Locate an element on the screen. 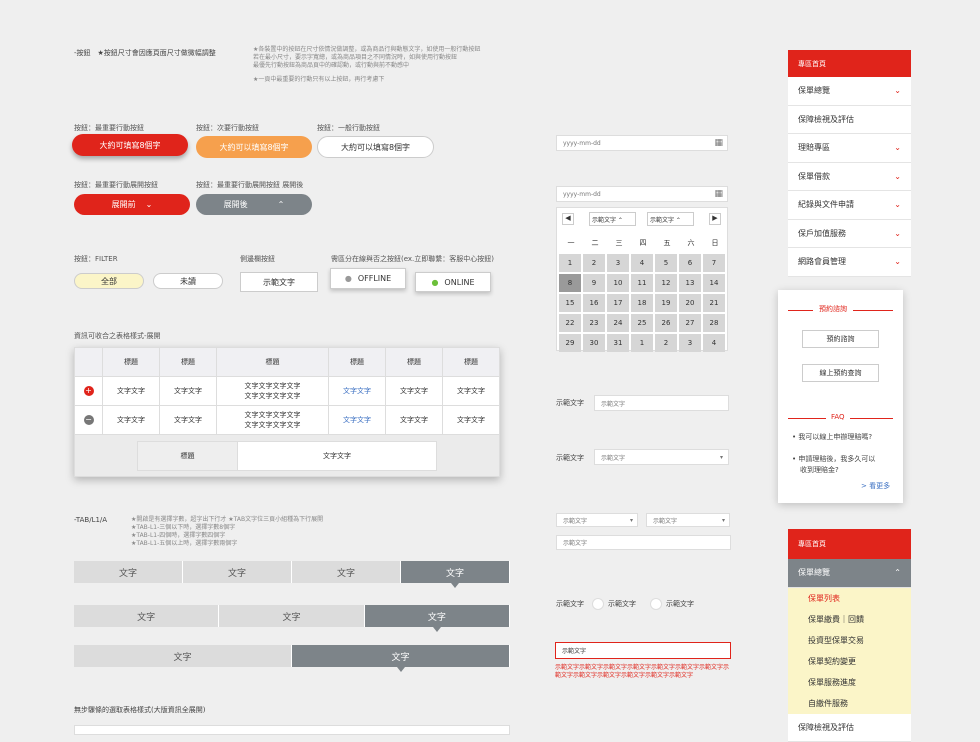 The image size is (980, 742). online-button: ●ONLINE is located at coordinates (453, 282).